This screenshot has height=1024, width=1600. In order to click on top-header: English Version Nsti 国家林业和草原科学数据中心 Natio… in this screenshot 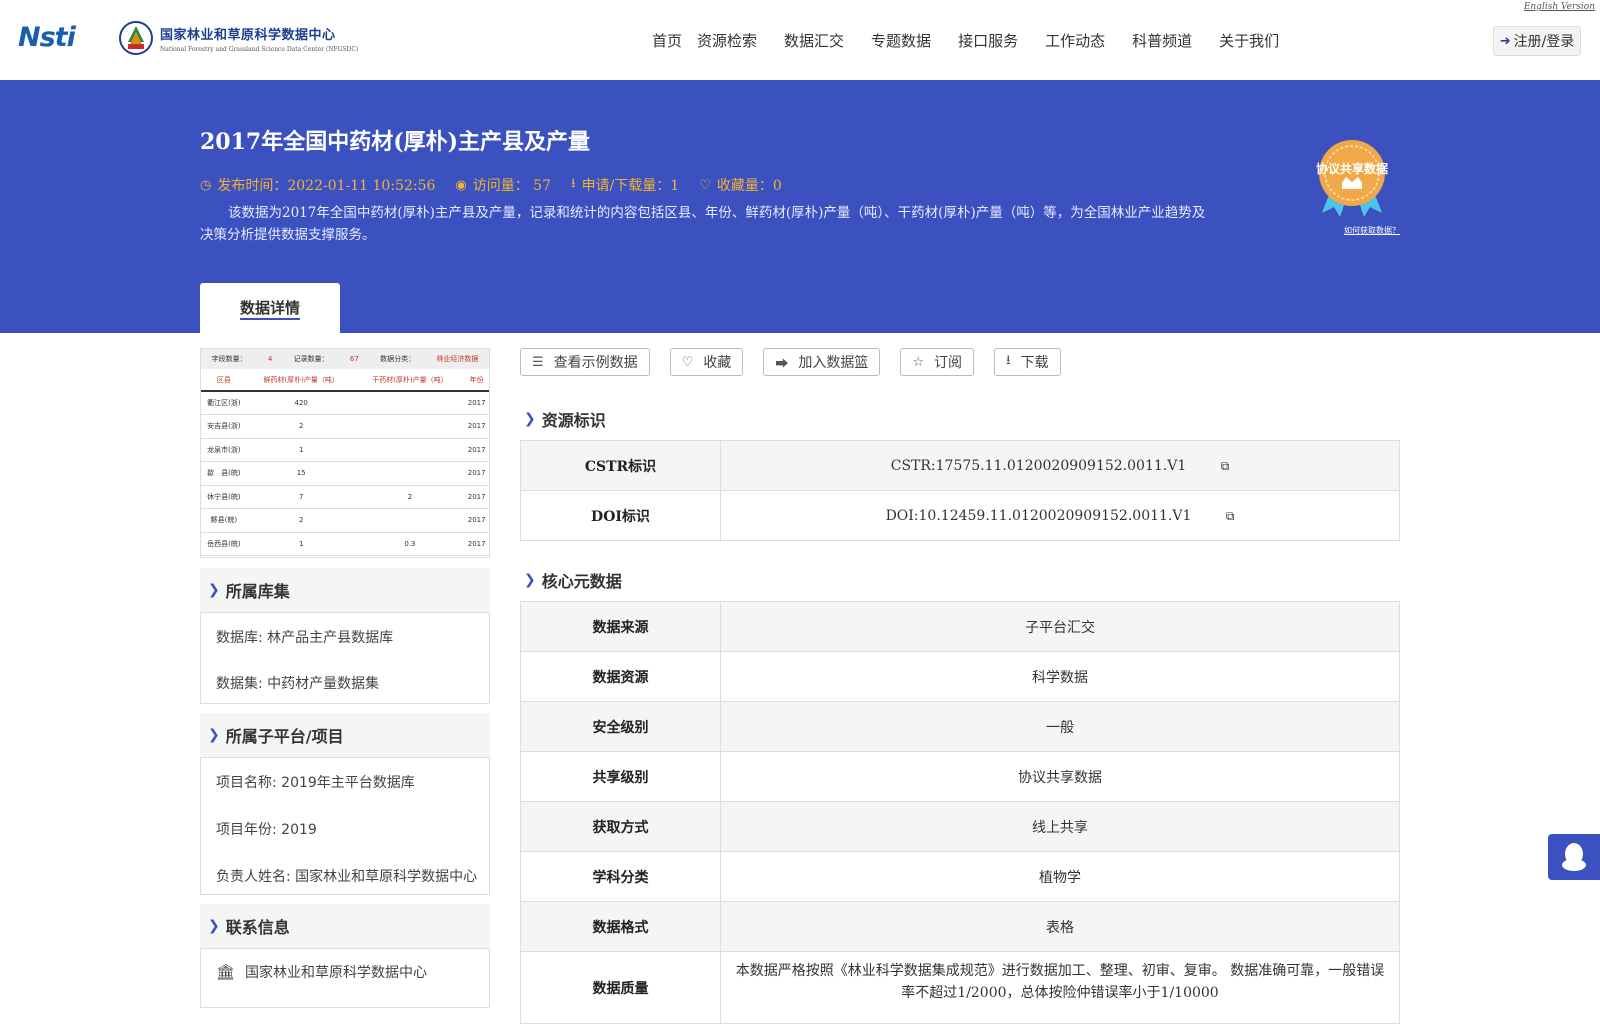, I will do `click(800, 40)`.